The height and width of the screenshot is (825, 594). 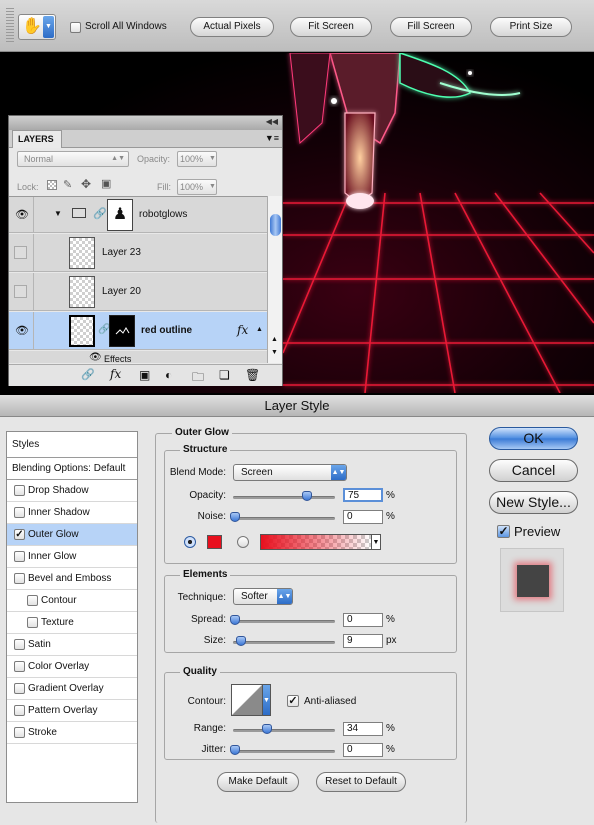 I want to click on style-item-drop-shadow: Drop Shadow, so click(x=72, y=491).